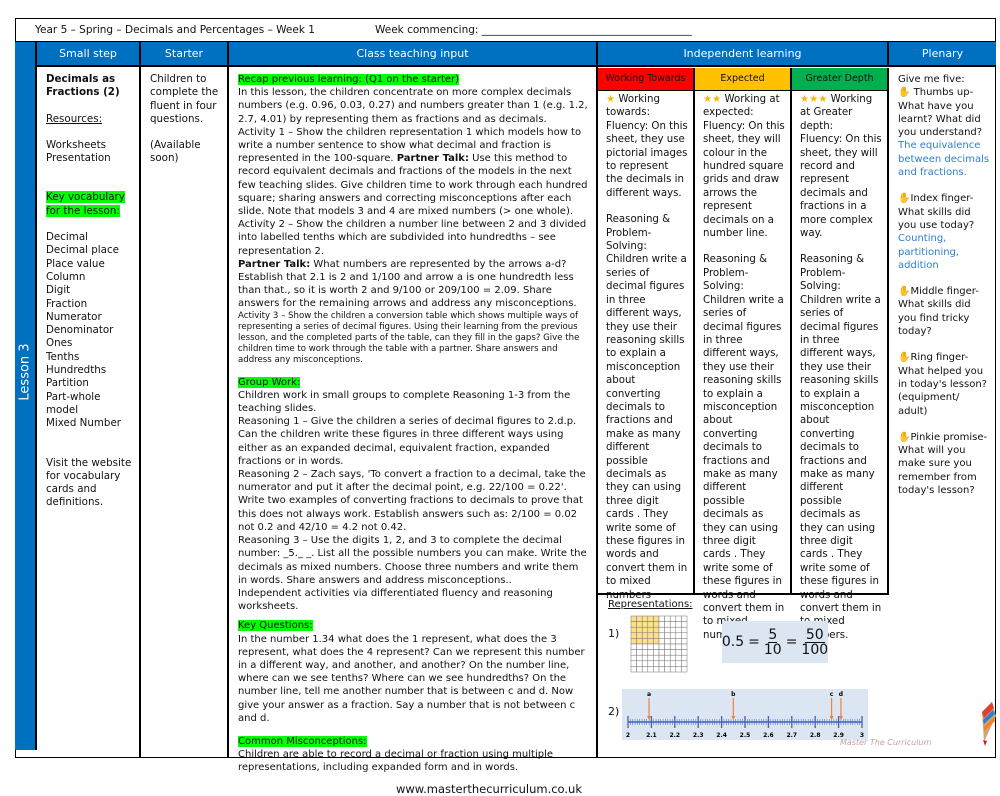 The image size is (1000, 796). I want to click on plenary-intro: Give me five:, so click(931, 79).